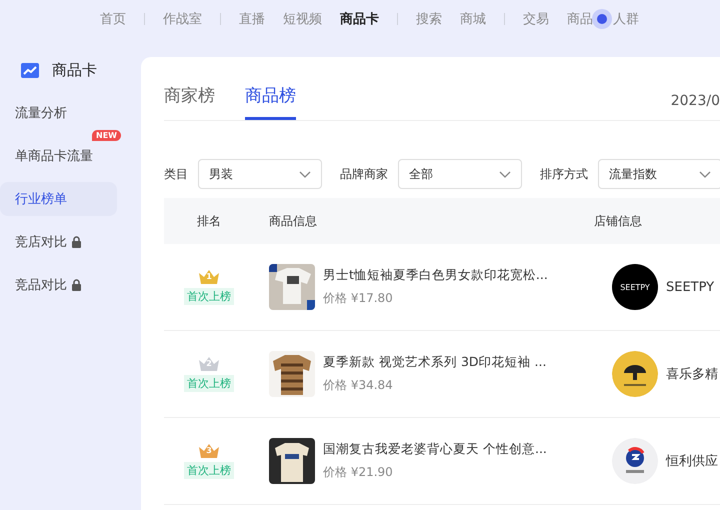  Describe the element at coordinates (182, 19) in the screenshot. I see `nav-link: 作战室` at that location.